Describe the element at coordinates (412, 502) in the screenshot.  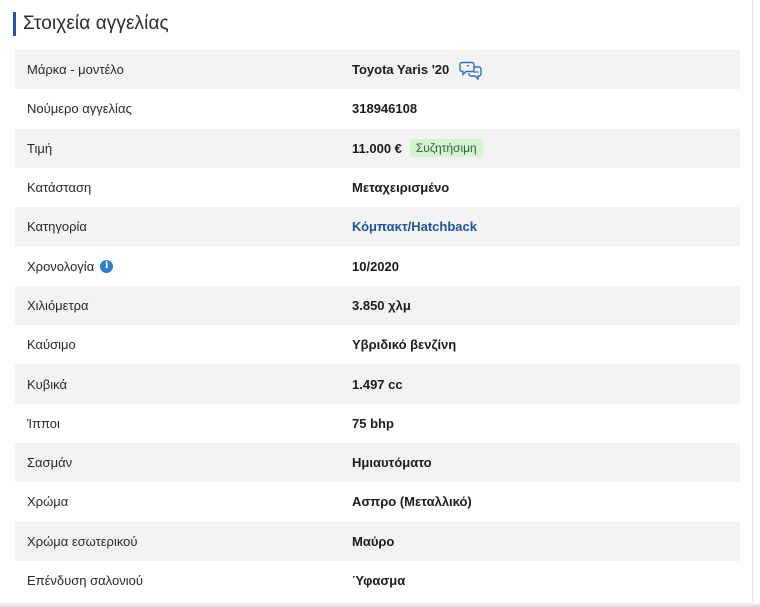
I see `color-value: Ασπρο (Μεταλλικό)` at that location.